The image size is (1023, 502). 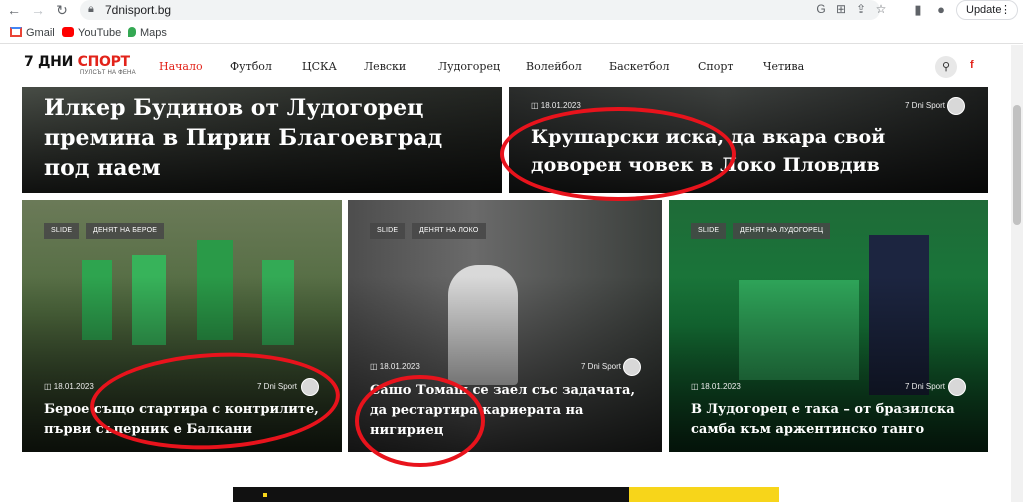 I want to click on google-icon: G, so click(x=821, y=9).